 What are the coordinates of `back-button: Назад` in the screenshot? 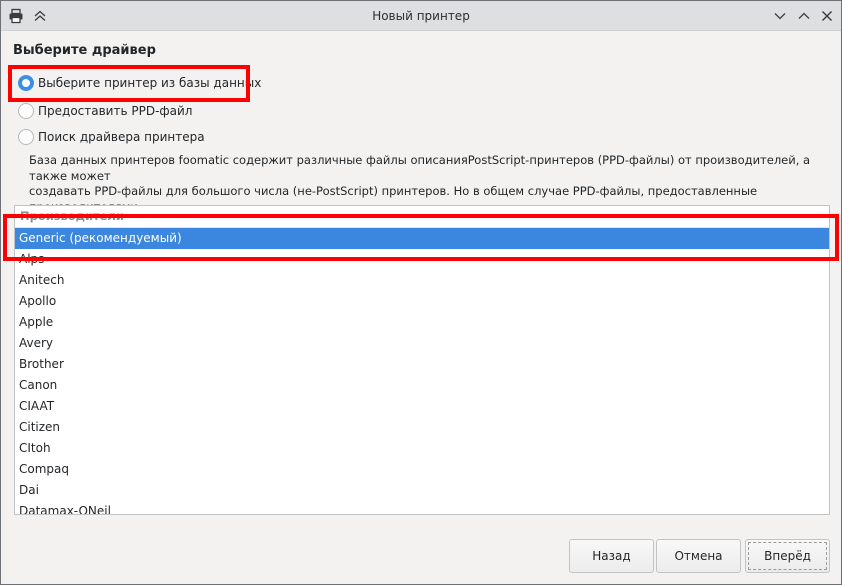 It's located at (611, 556).